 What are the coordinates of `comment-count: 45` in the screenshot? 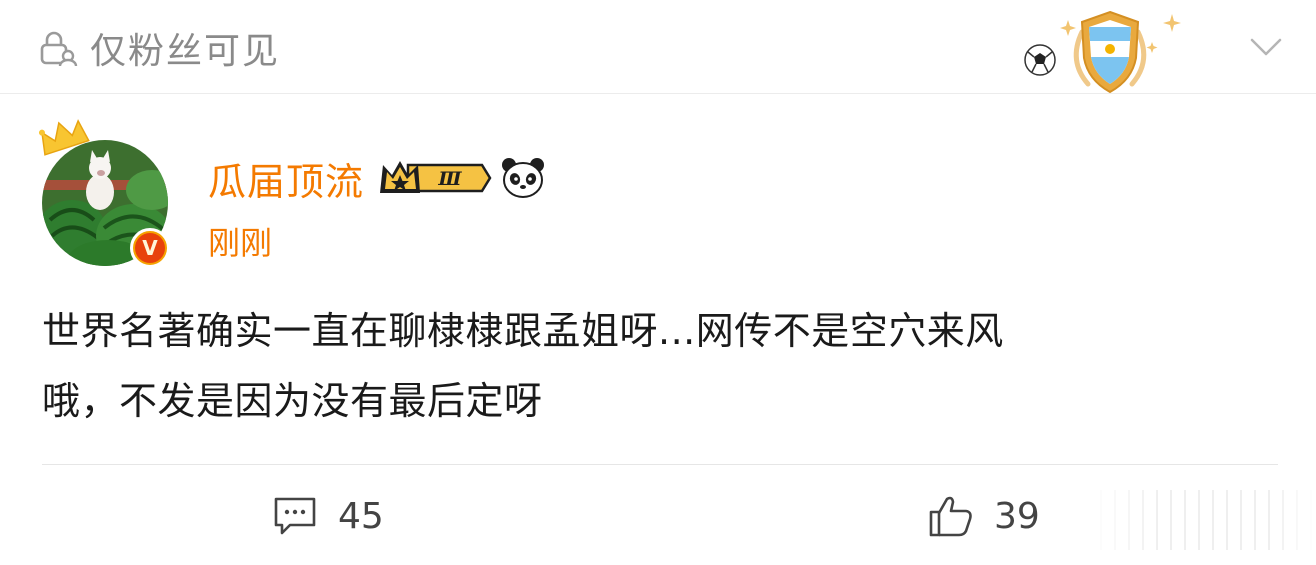 It's located at (361, 516).